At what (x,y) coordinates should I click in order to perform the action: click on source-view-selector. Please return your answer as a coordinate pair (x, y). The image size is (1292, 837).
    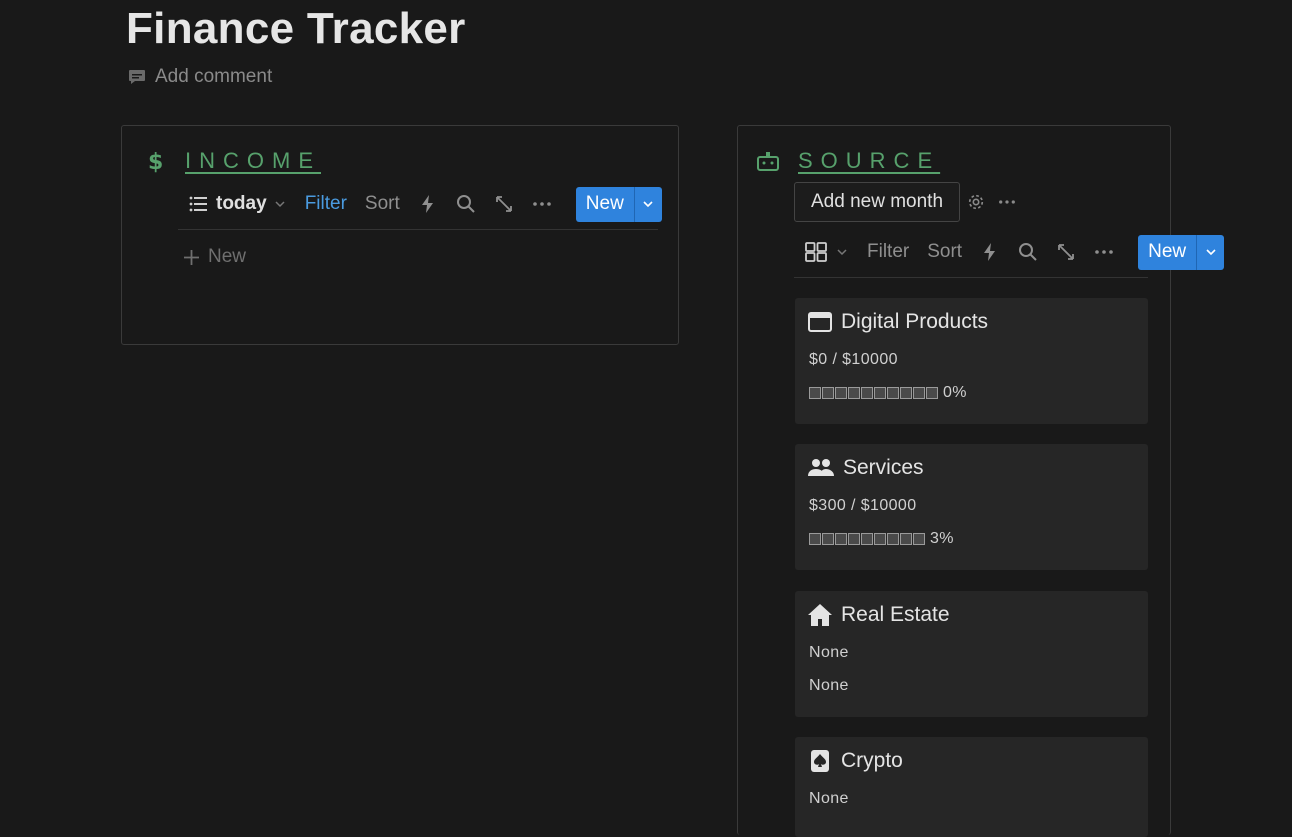
    Looking at the image, I should click on (827, 252).